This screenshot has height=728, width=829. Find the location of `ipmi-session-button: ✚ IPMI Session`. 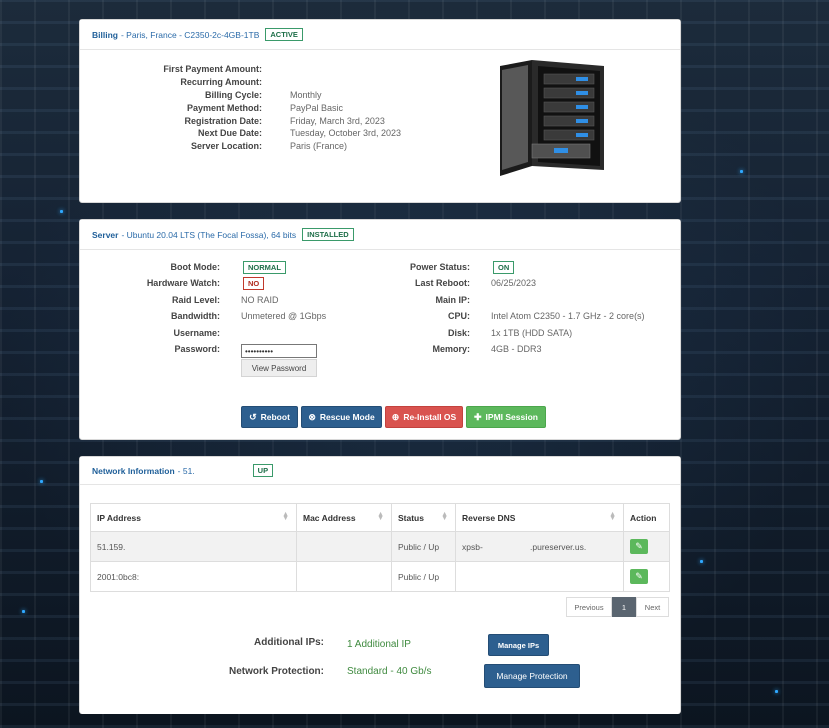

ipmi-session-button: ✚ IPMI Session is located at coordinates (506, 417).